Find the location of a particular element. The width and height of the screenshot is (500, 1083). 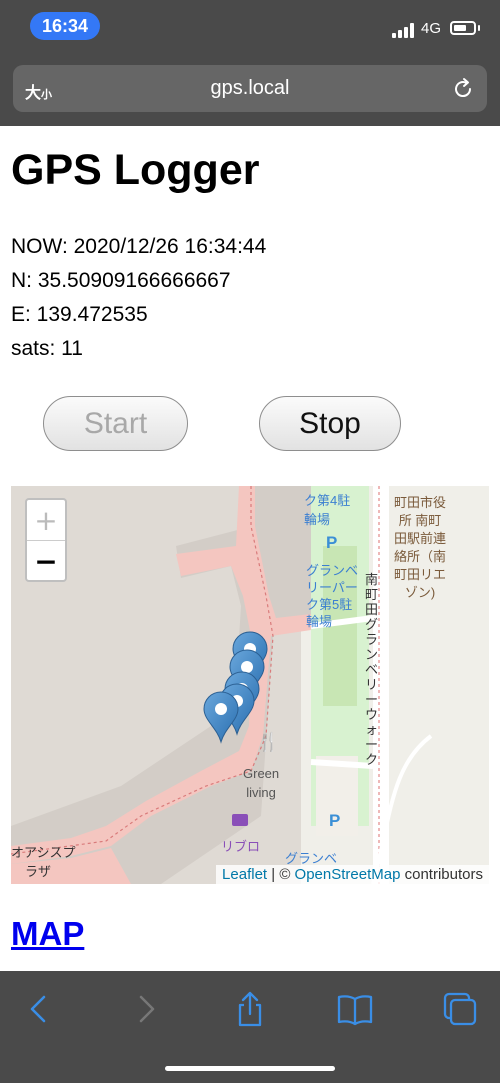

stop-button: Stop is located at coordinates (330, 423).